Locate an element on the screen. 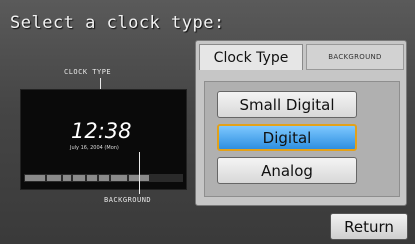  clock-type-callout: CLOCK TYPE is located at coordinates (88, 72).